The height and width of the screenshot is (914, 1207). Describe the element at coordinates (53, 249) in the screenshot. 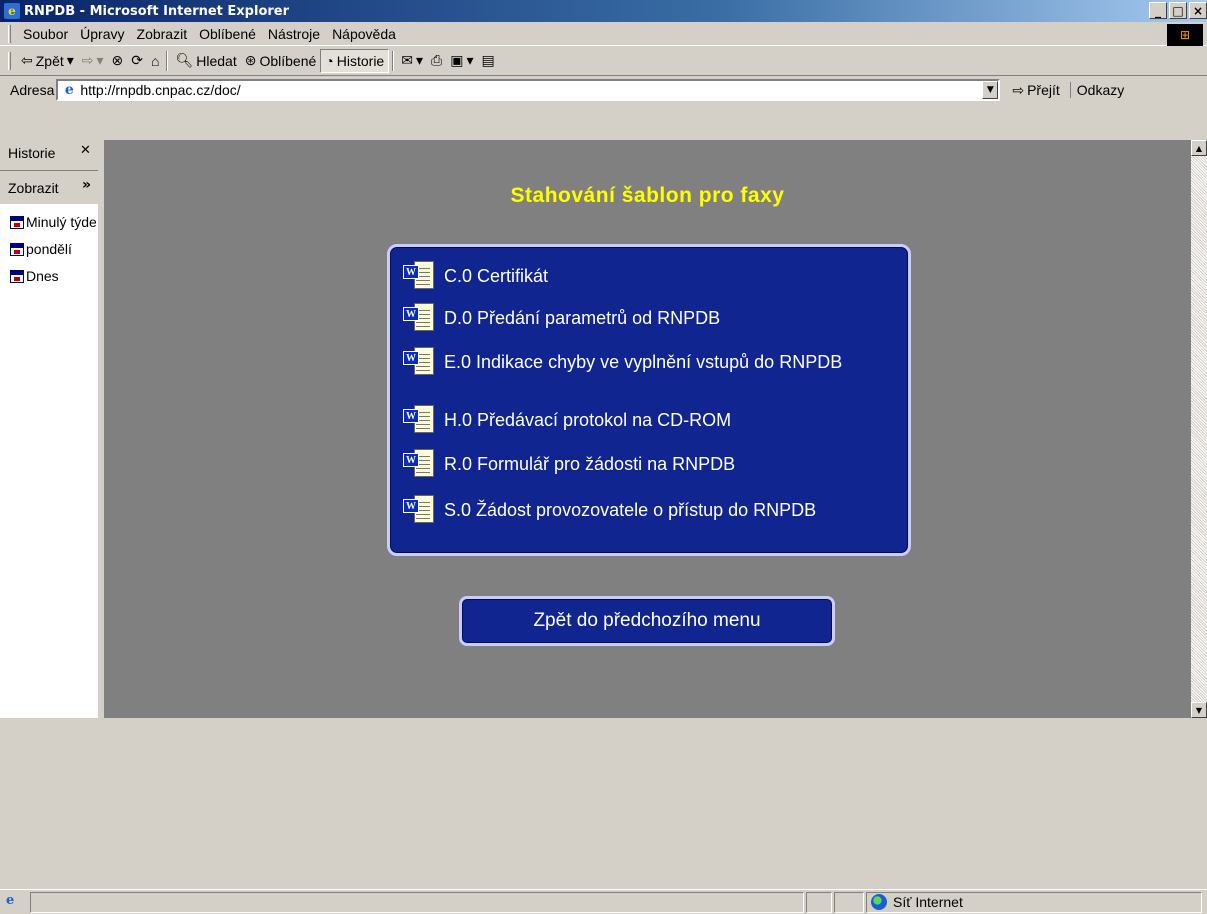

I see `history-item-monday: pondělí` at that location.